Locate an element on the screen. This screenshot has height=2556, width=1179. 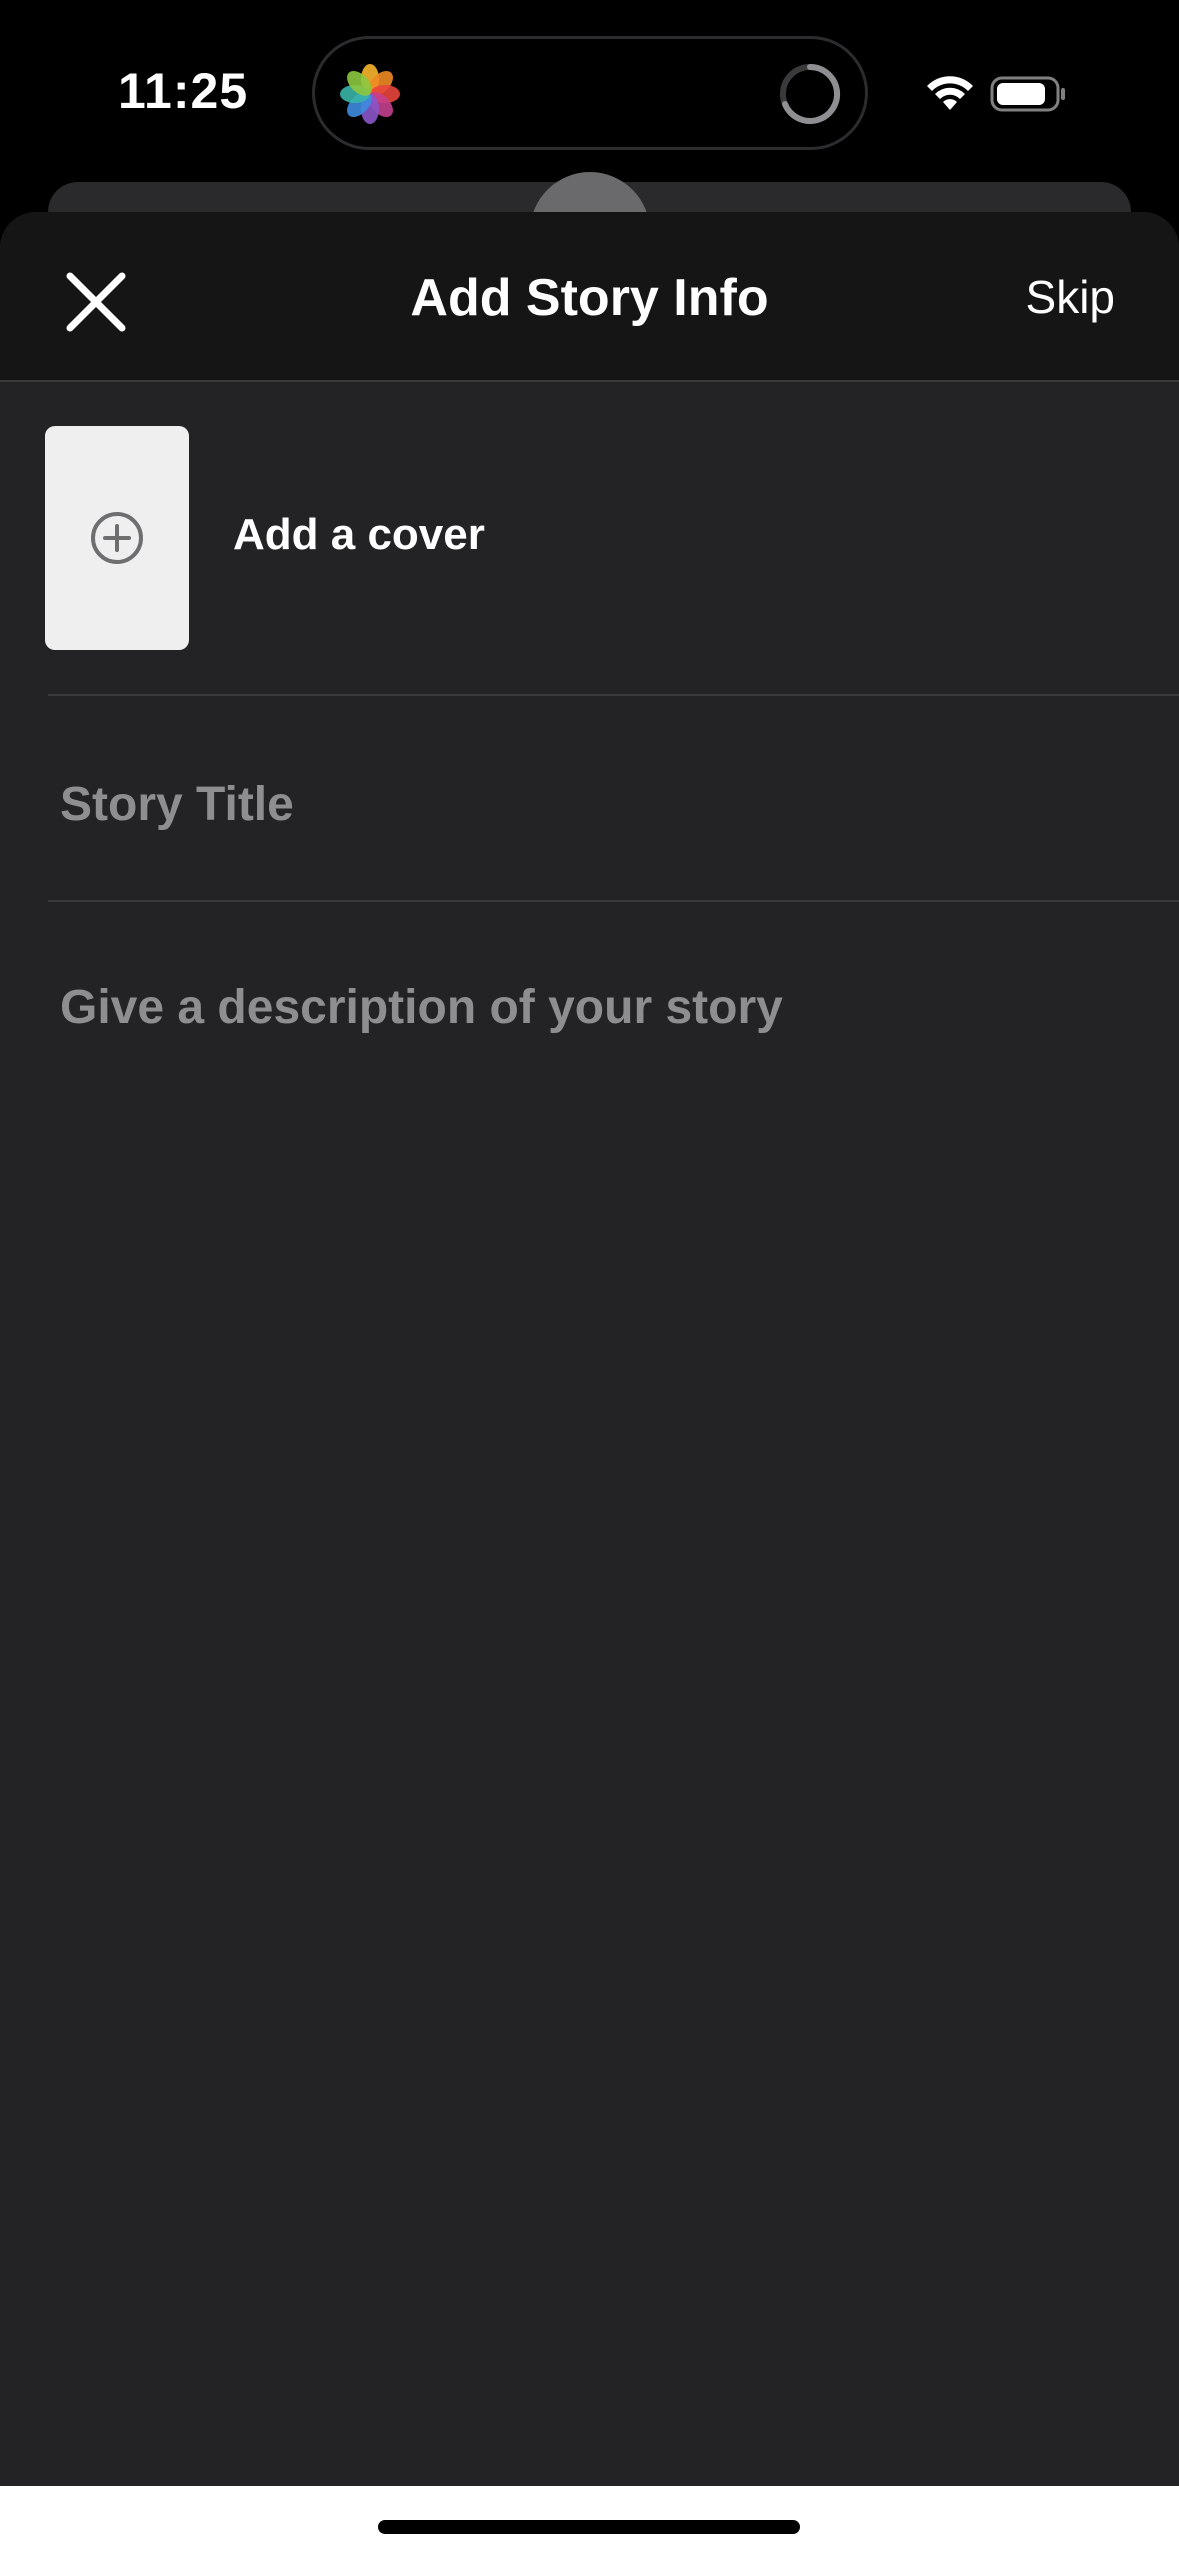
story-description-input is located at coordinates (600, 1008).